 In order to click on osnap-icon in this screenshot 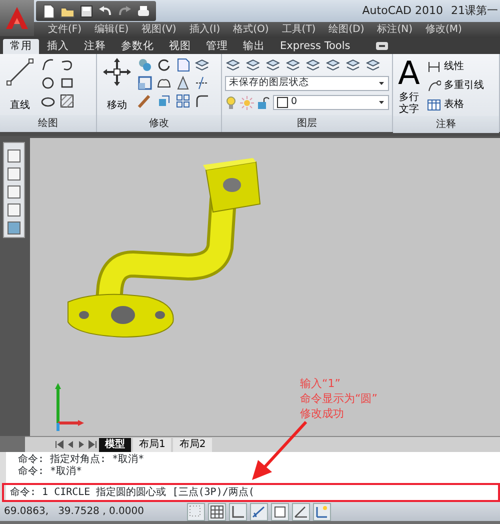, I will do `click(280, 512)`.